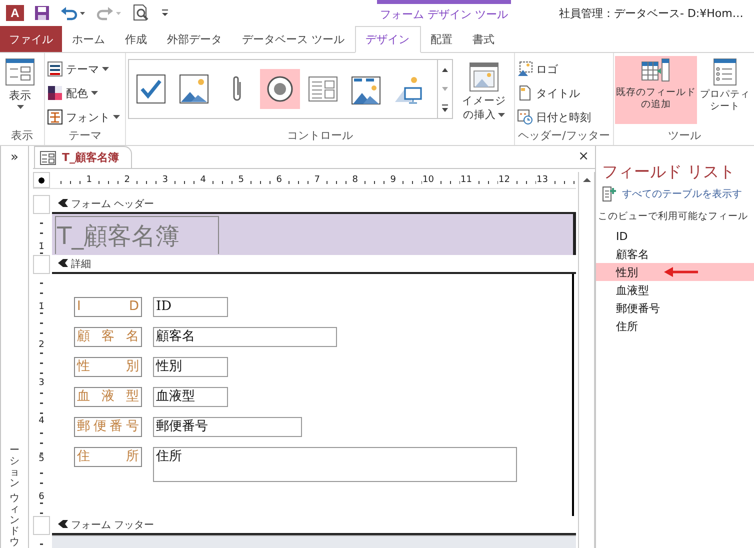  Describe the element at coordinates (85, 136) in the screenshot. I see `group-label: テーマ` at that location.